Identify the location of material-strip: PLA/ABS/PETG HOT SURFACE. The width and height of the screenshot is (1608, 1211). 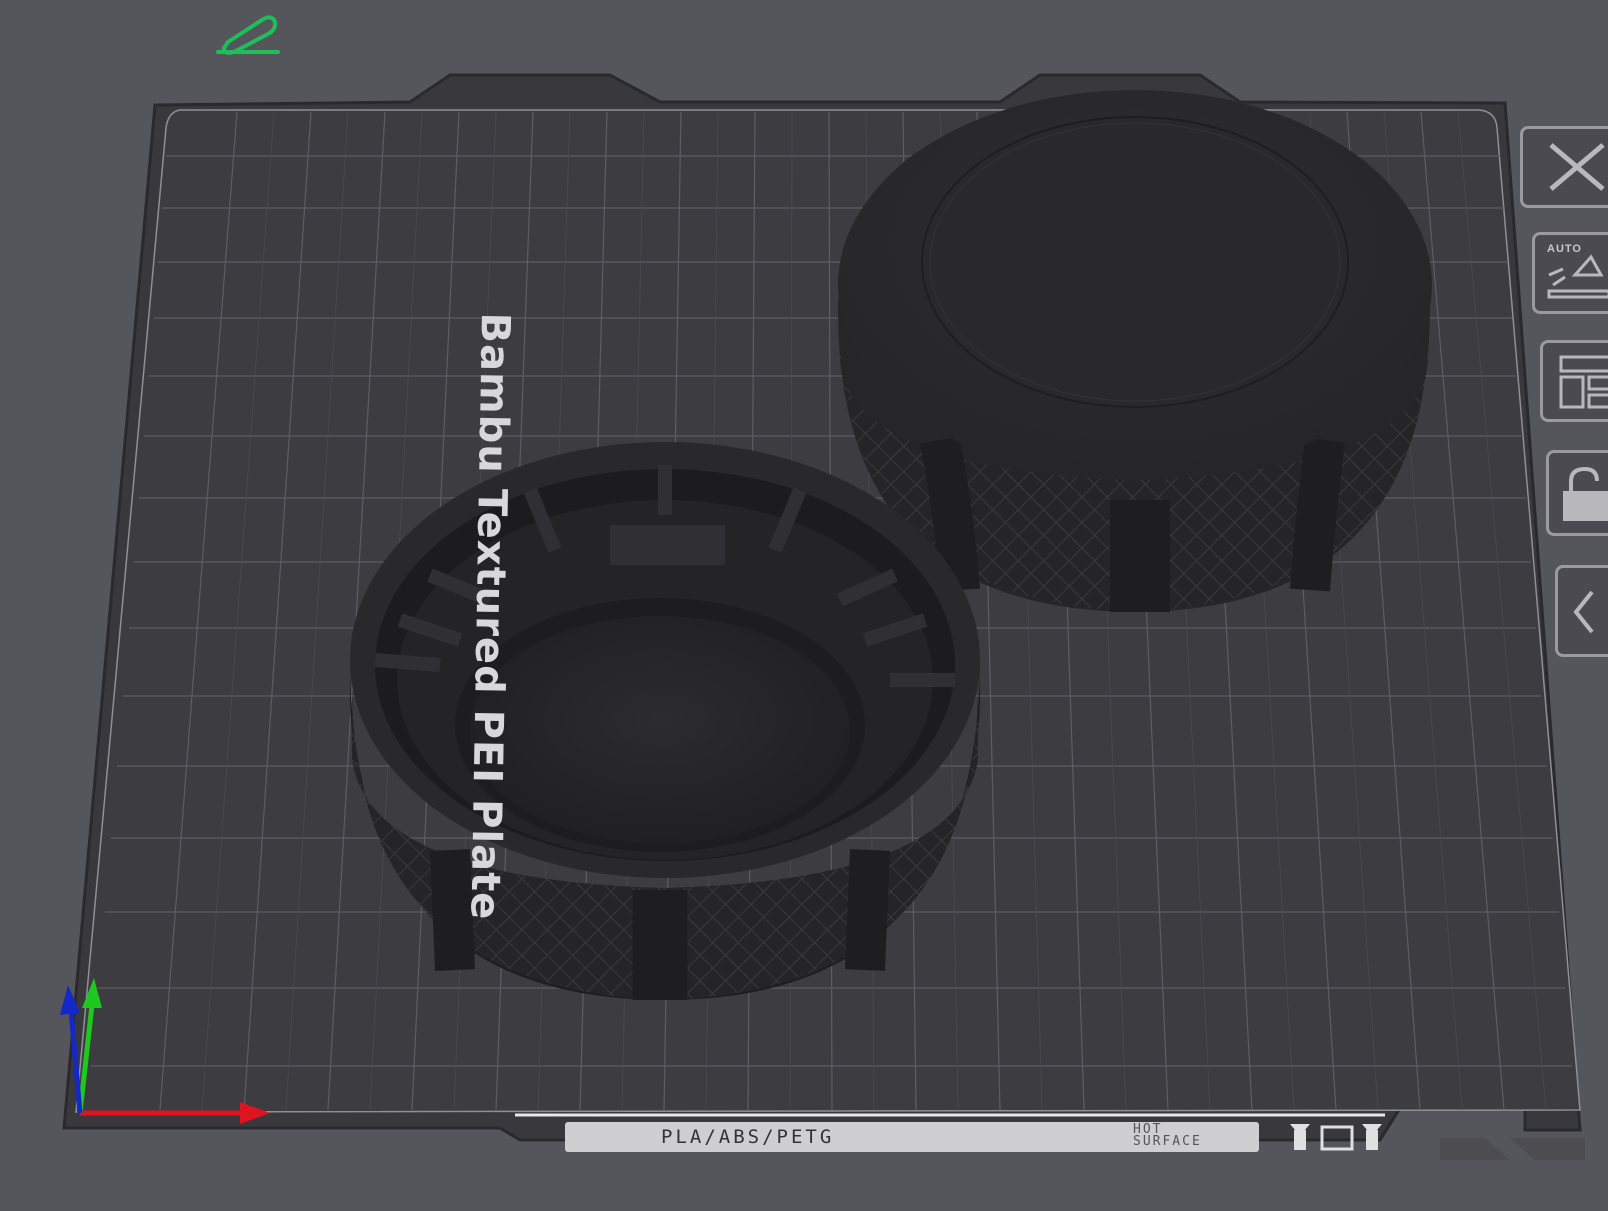
(912, 1137).